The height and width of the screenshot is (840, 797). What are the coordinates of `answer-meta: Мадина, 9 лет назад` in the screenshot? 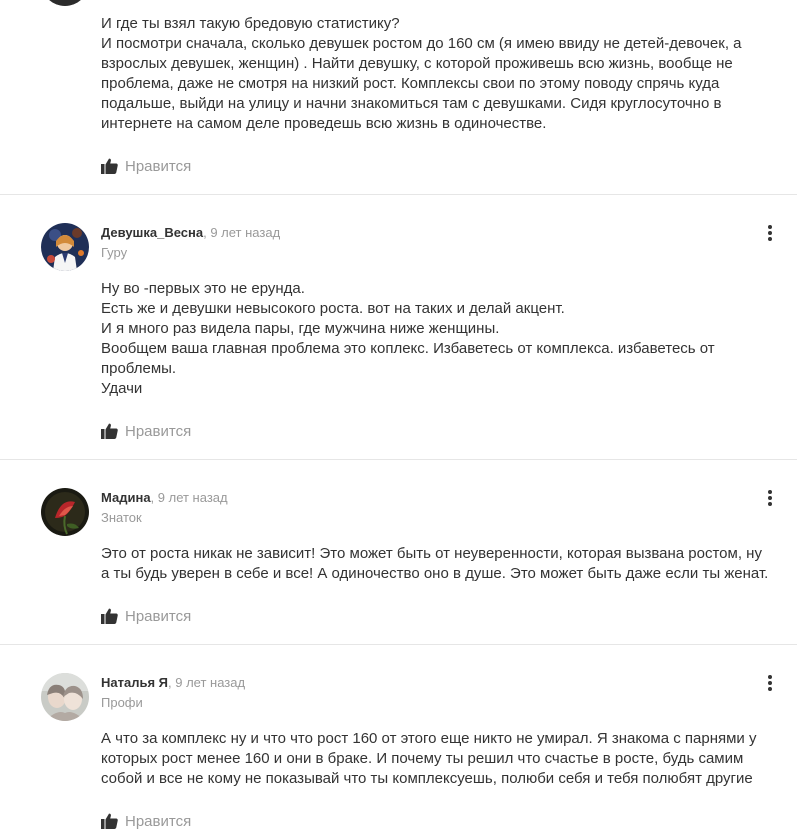 It's located at (164, 498).